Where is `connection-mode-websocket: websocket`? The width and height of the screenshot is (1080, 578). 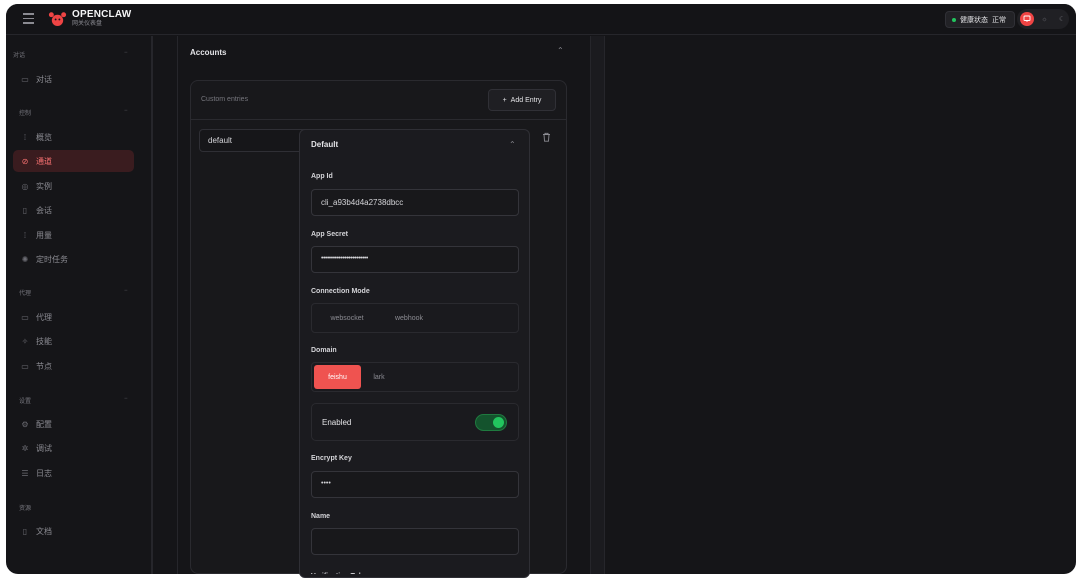 connection-mode-websocket: websocket is located at coordinates (347, 318).